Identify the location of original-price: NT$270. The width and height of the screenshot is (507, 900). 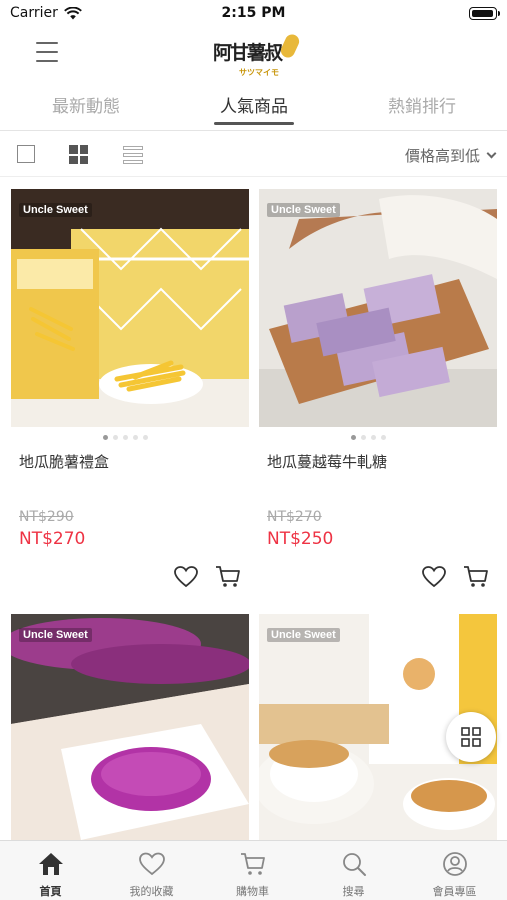
(294, 517).